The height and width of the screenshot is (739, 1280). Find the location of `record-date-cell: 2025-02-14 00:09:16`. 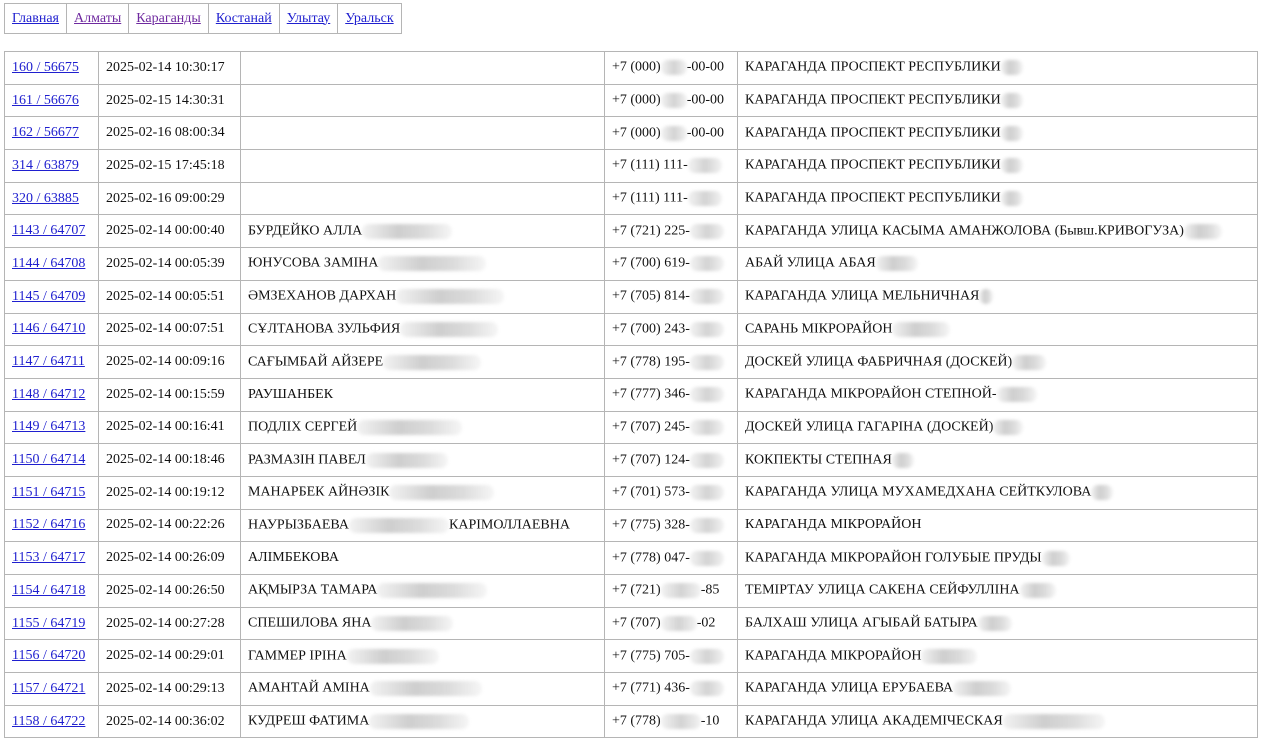

record-date-cell: 2025-02-14 00:09:16 is located at coordinates (169, 362).